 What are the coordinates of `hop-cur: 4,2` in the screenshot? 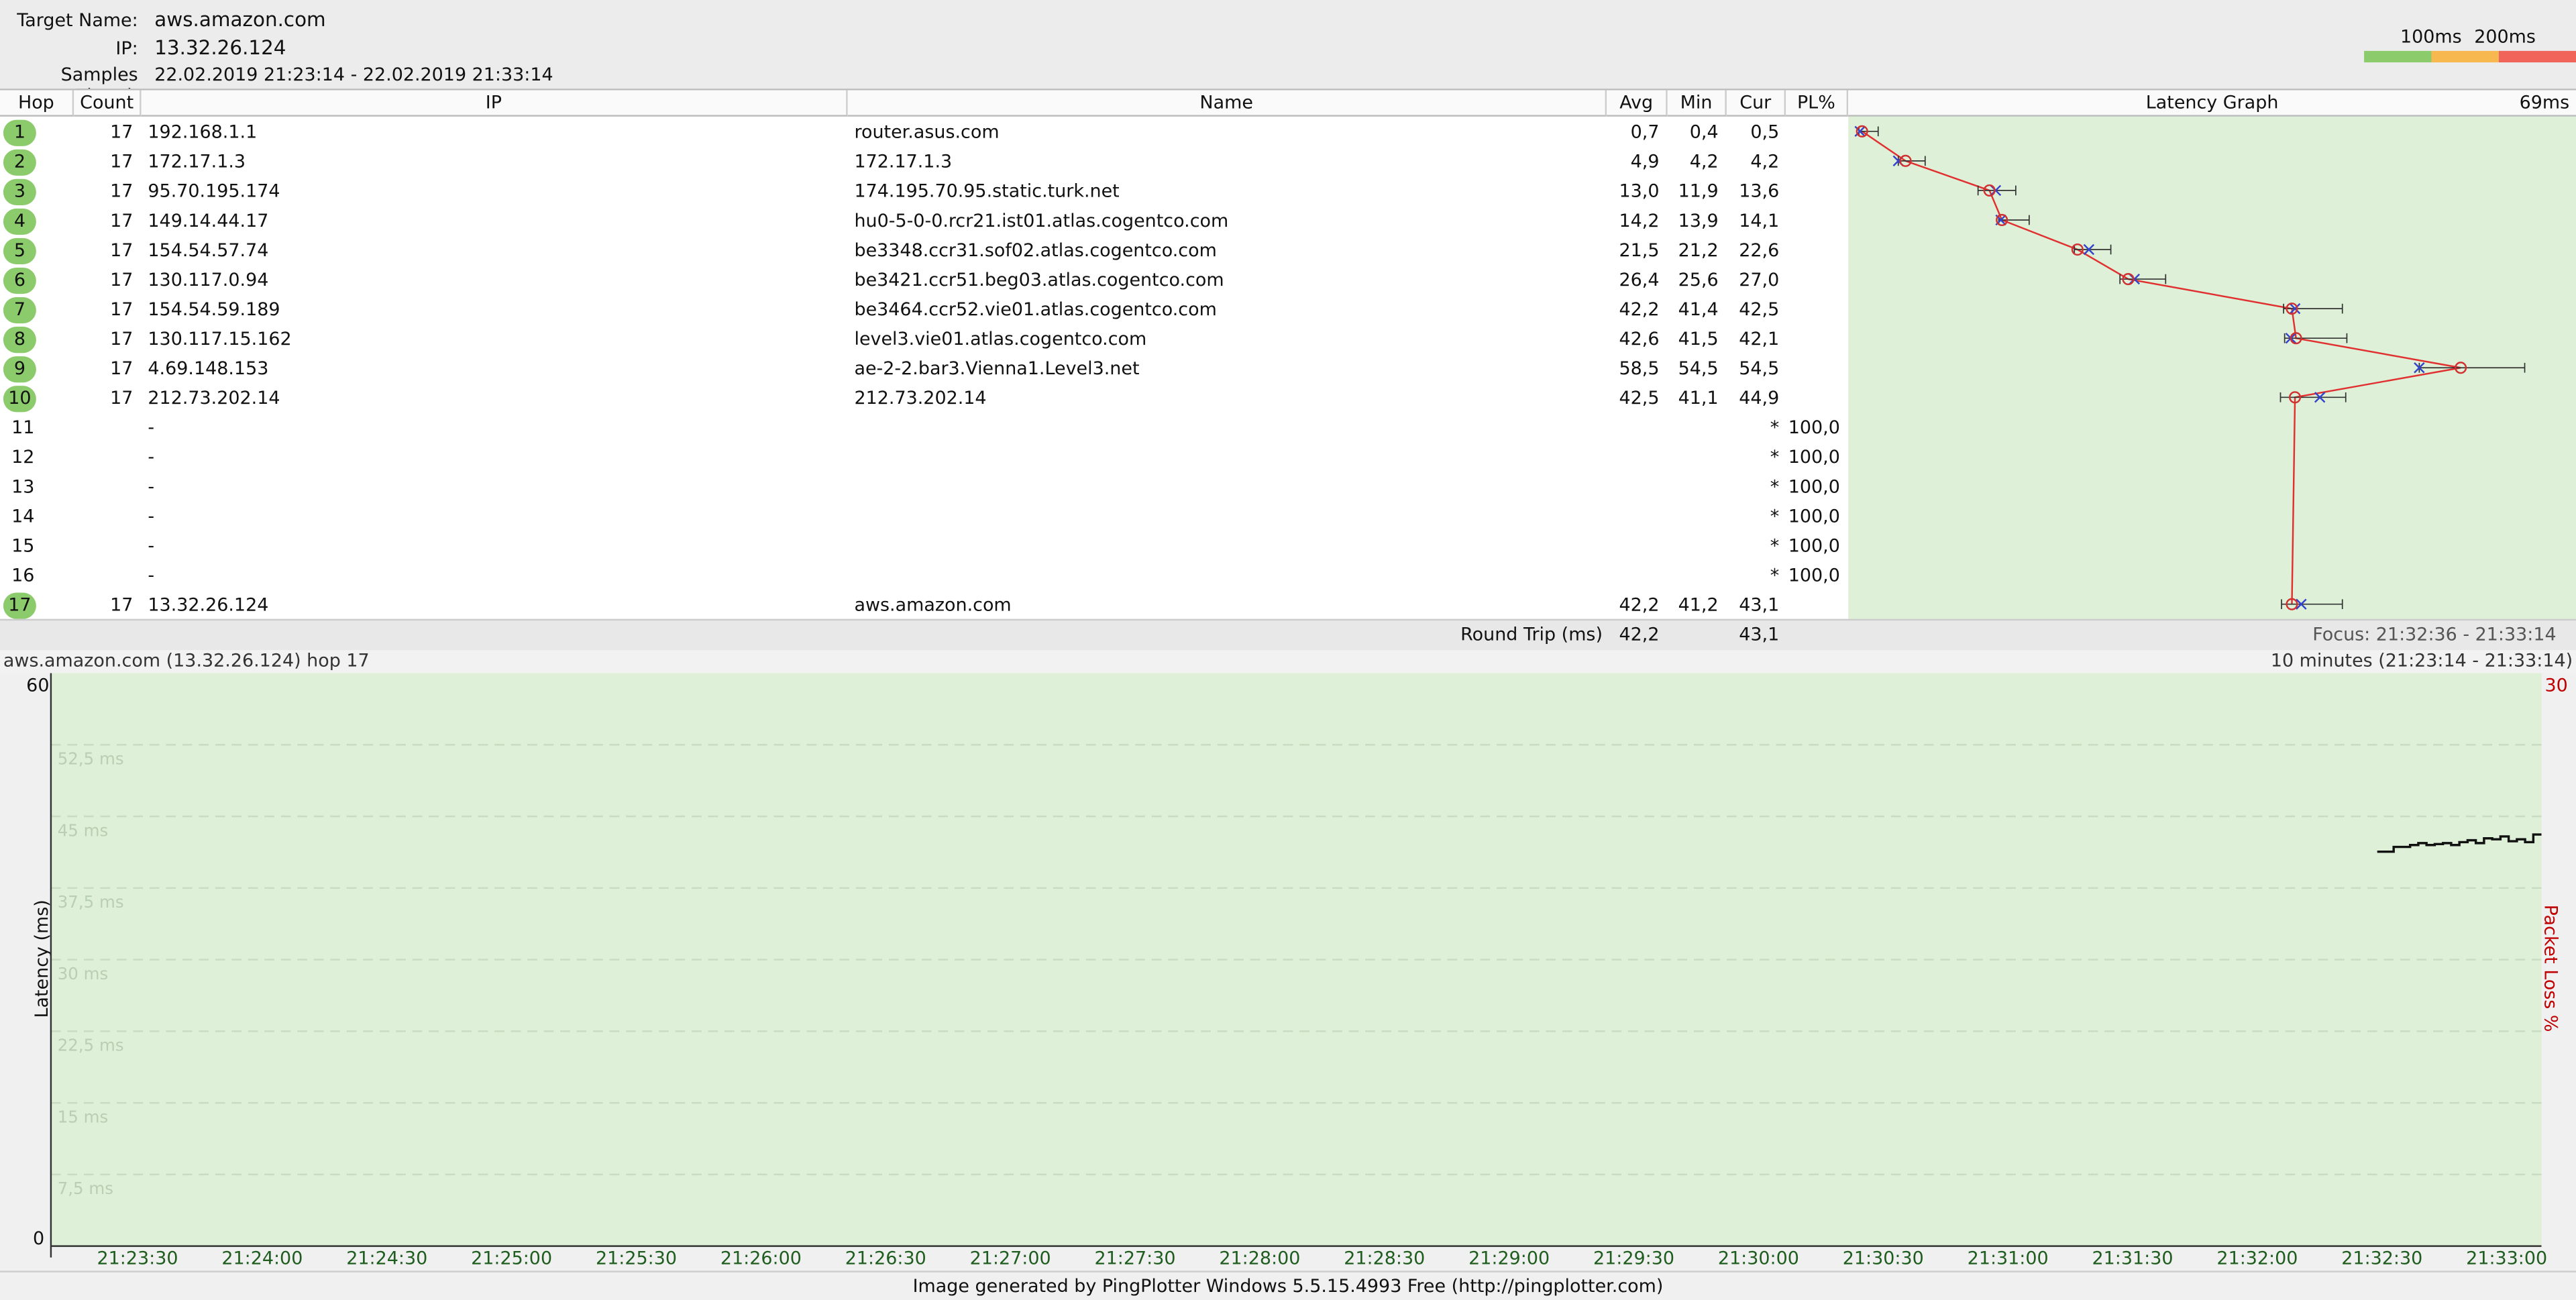 It's located at (1765, 162).